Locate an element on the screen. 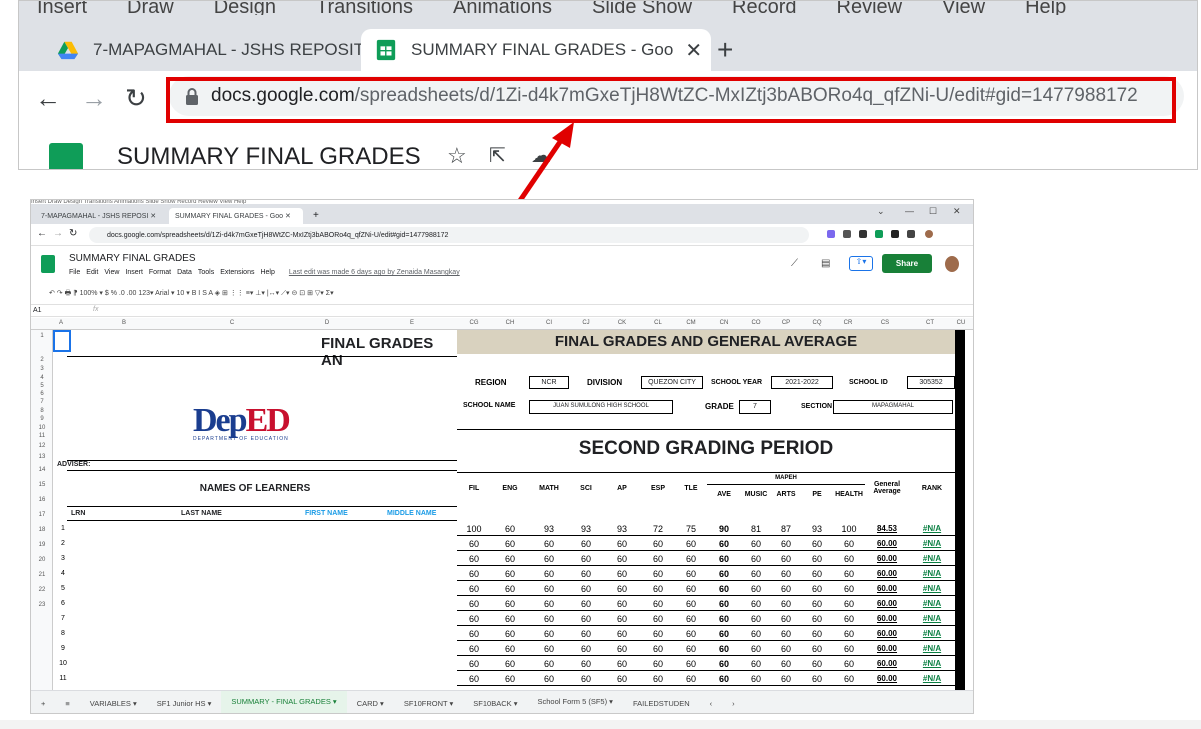 This screenshot has width=1201, height=729. row-header: 20 is located at coordinates (42, 560).